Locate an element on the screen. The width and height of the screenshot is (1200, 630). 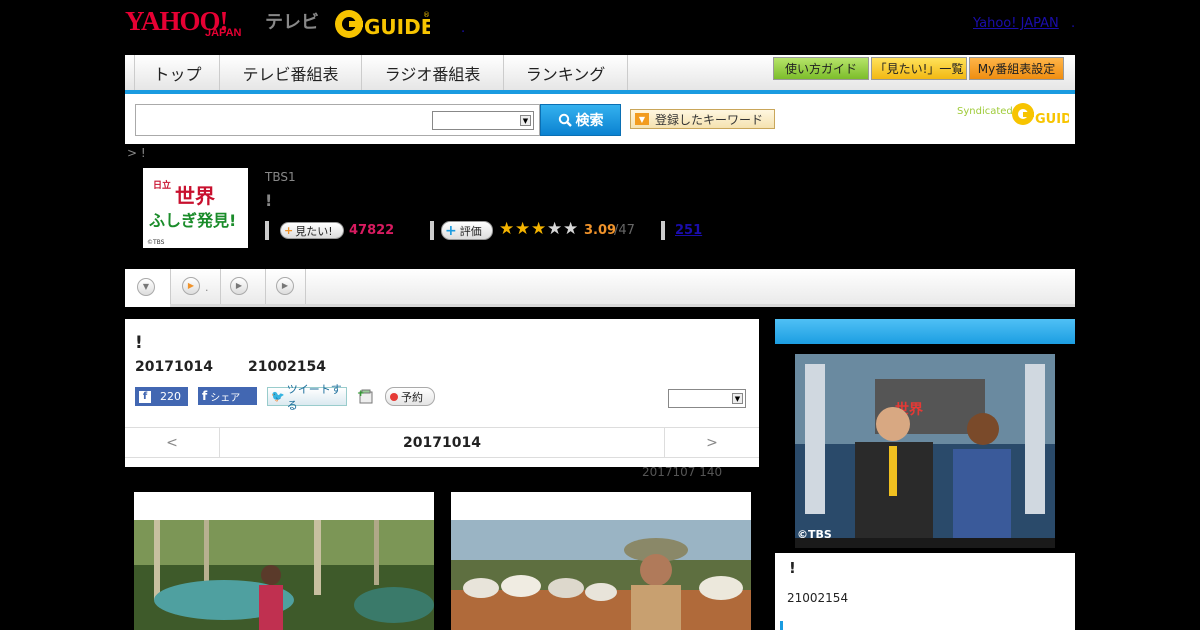
mitai-button-label: 見たい! is located at coordinates (314, 231).